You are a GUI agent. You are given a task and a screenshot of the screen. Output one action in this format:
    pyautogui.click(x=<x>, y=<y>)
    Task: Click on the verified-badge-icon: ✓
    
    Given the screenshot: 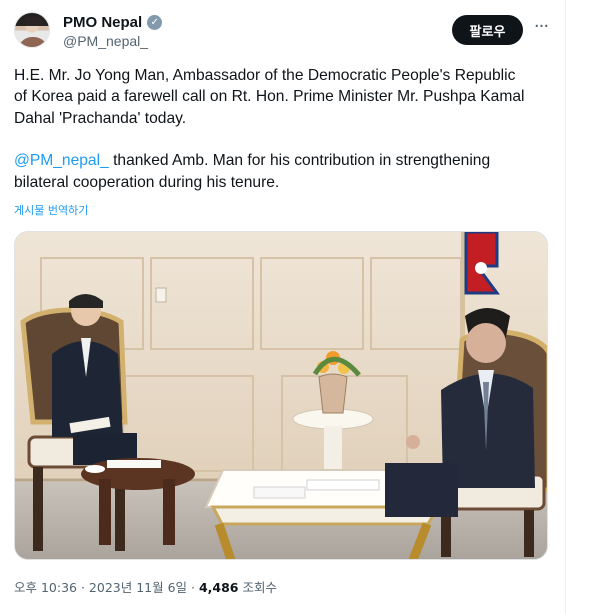 What is the action you would take?
    pyautogui.click(x=155, y=22)
    